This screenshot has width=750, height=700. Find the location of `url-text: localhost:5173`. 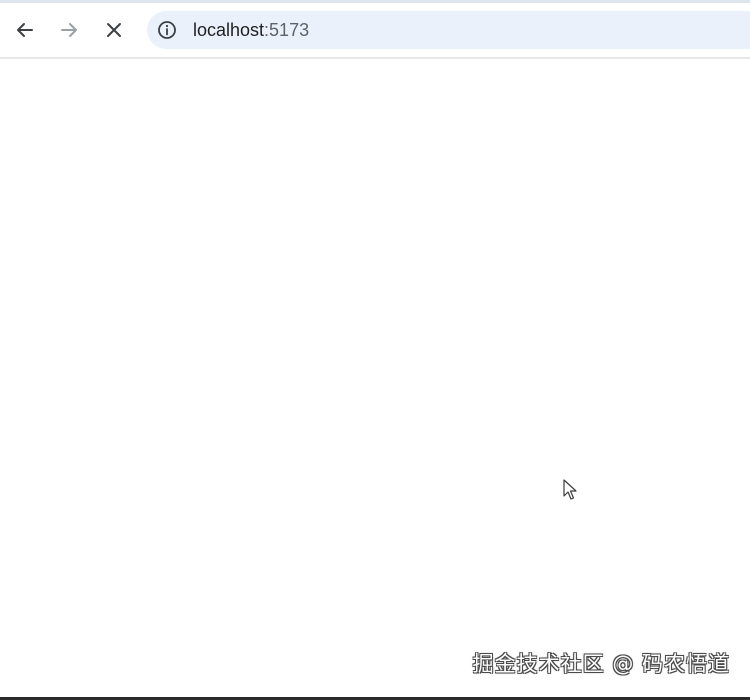

url-text: localhost:5173 is located at coordinates (251, 30).